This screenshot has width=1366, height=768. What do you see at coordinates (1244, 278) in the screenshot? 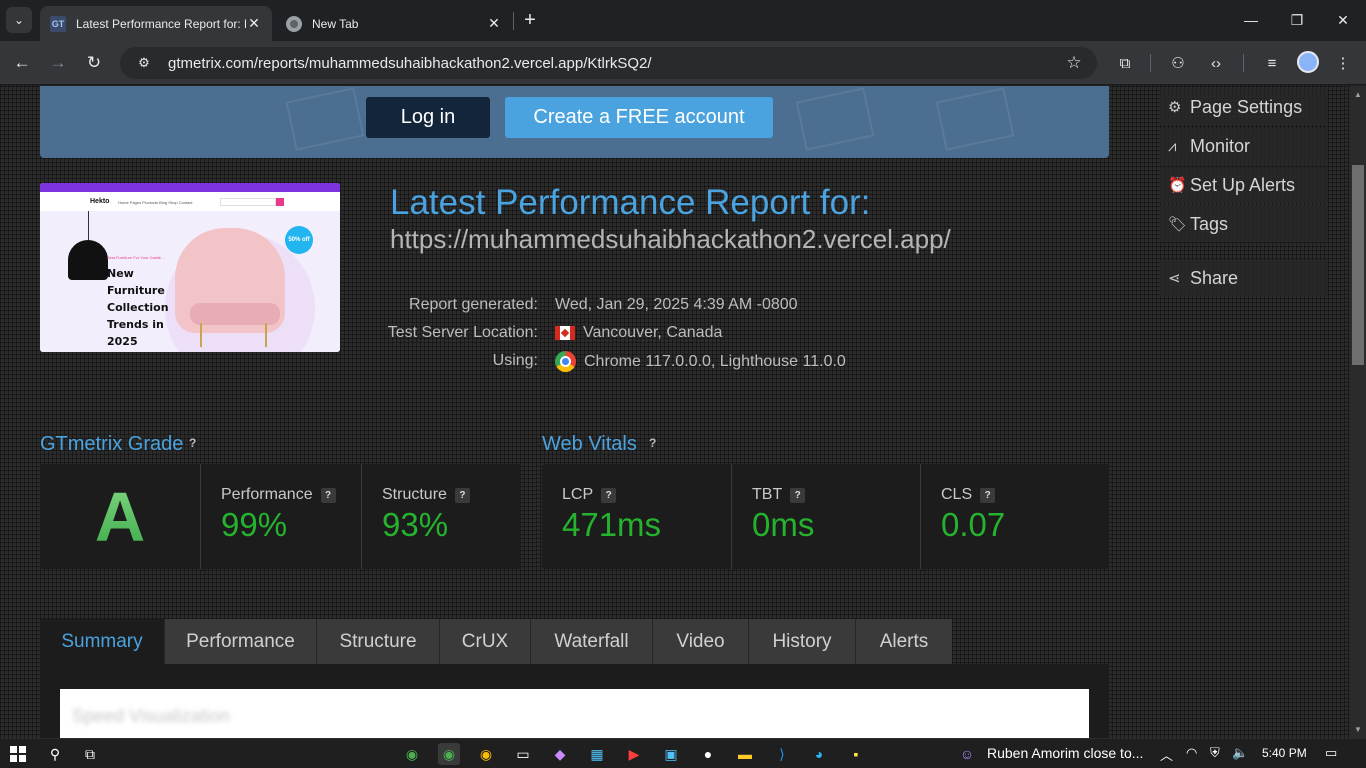
I see `sidebar-item-share: ⋖ Share` at bounding box center [1244, 278].